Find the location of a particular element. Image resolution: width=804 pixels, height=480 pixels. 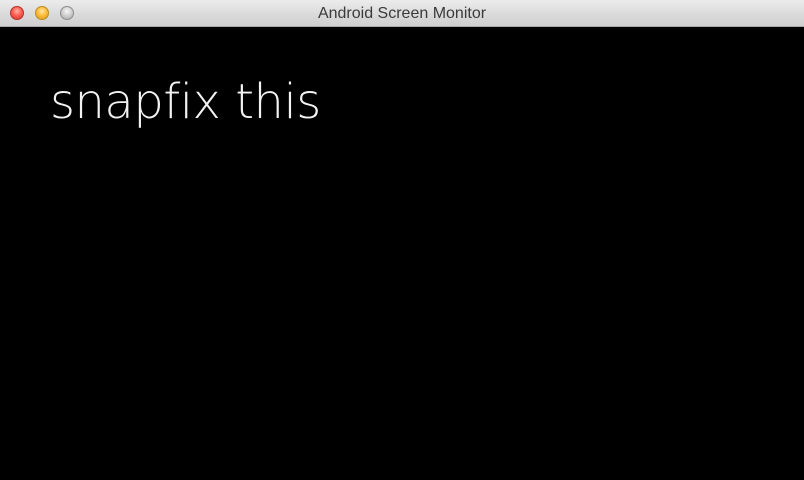

title-bar: Android Screen Monitor is located at coordinates (402, 13).